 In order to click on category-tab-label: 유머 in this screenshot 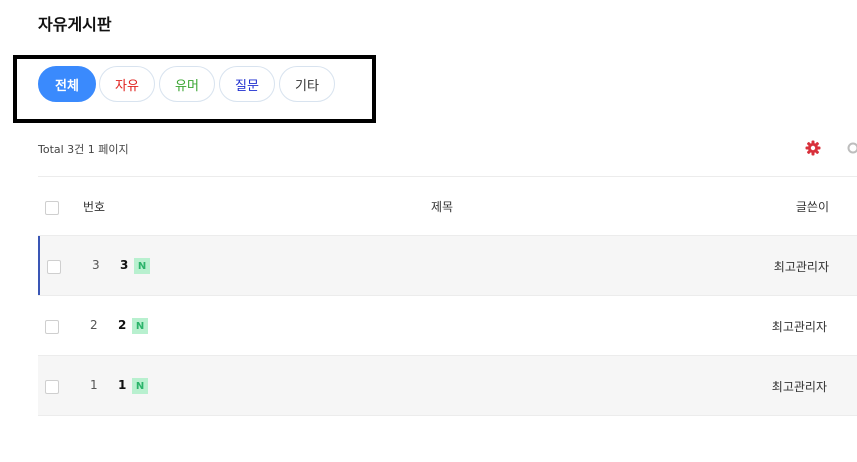, I will do `click(187, 86)`.